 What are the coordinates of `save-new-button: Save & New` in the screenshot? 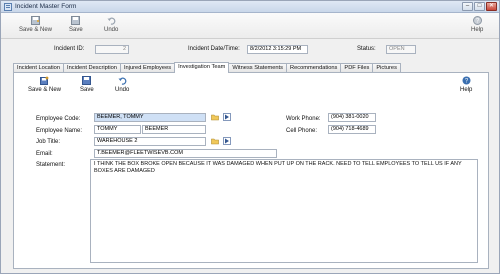 It's located at (35, 24).